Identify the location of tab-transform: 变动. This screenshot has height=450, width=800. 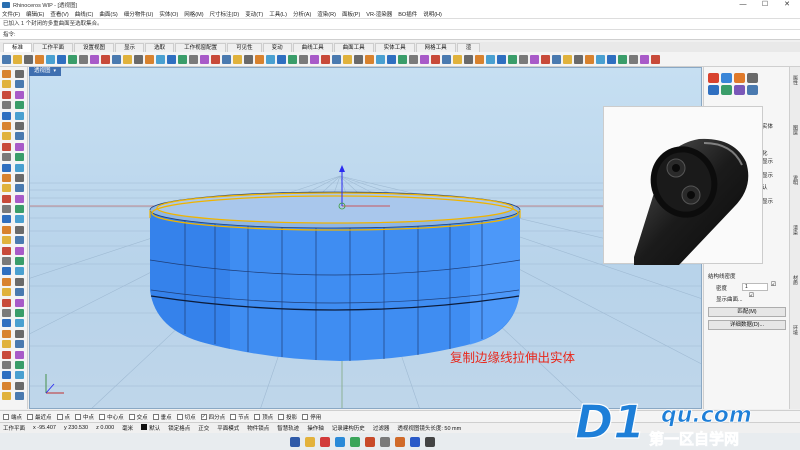
(277, 47).